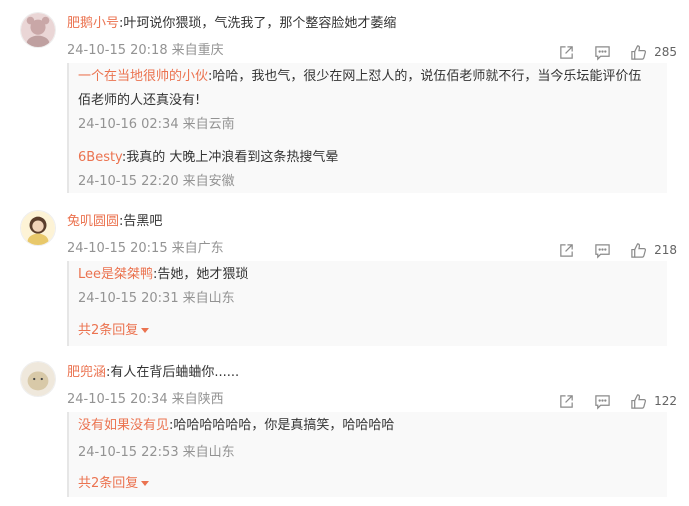 This screenshot has height=506, width=689. I want to click on reply-date: 24-10-15 20:31, so click(128, 298).